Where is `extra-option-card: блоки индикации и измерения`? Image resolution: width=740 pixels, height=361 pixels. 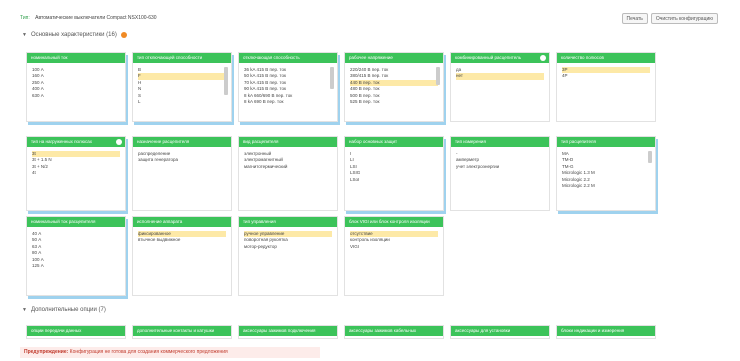
extra-option-card: блоки индикации и измерения is located at coordinates (606, 332).